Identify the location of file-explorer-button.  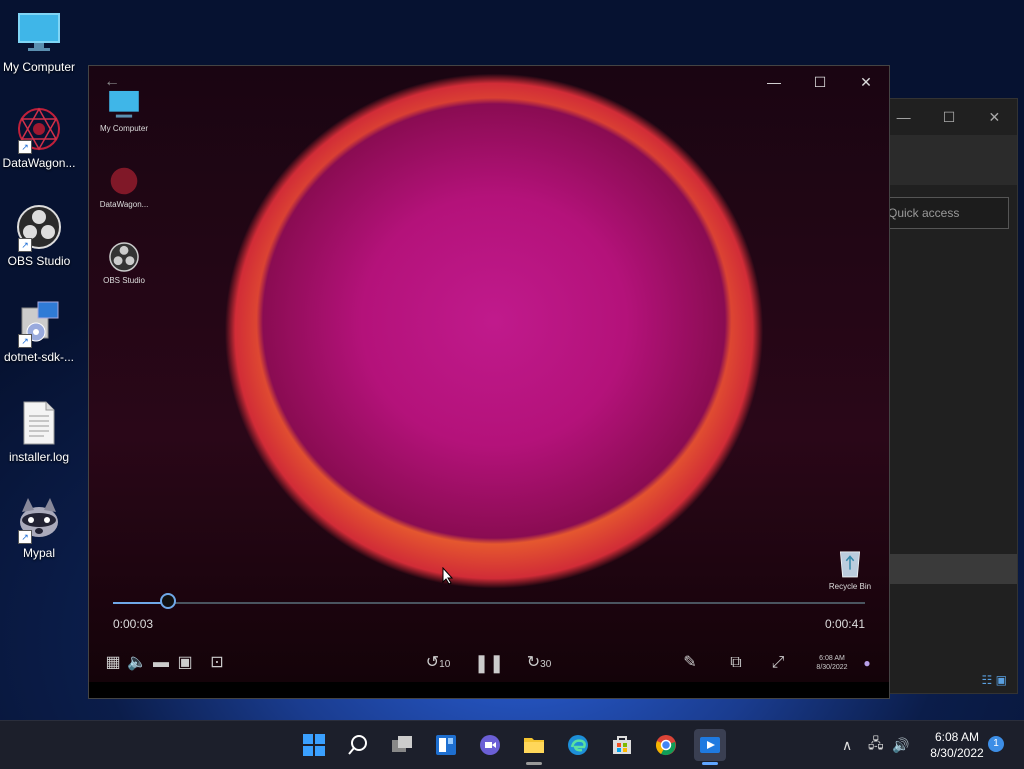
(534, 747).